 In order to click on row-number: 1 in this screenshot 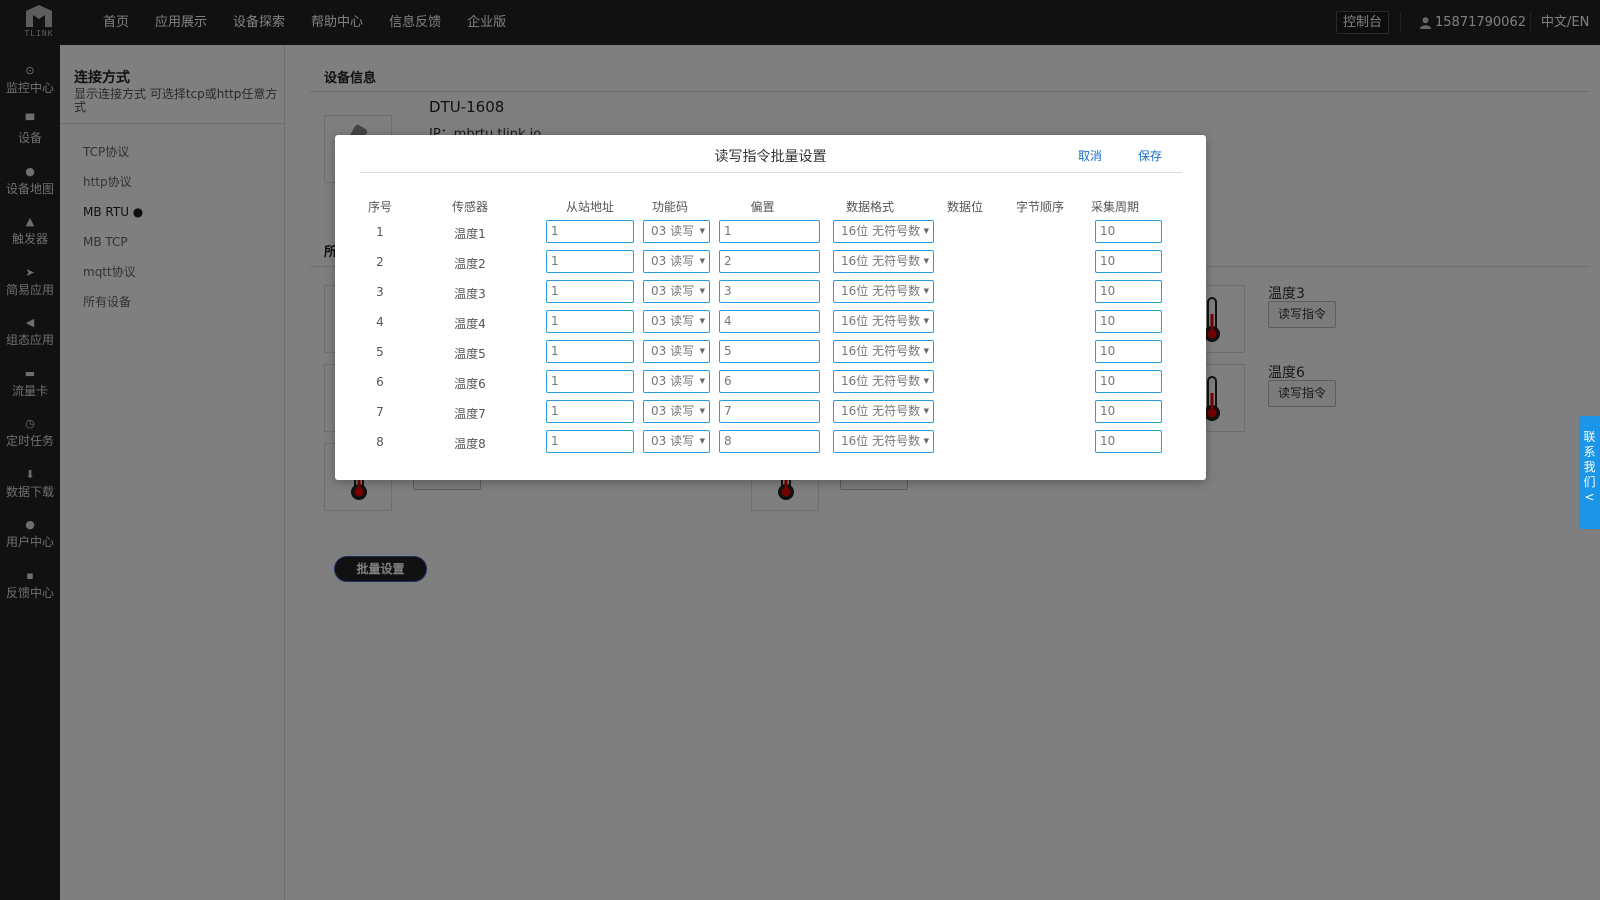, I will do `click(380, 232)`.